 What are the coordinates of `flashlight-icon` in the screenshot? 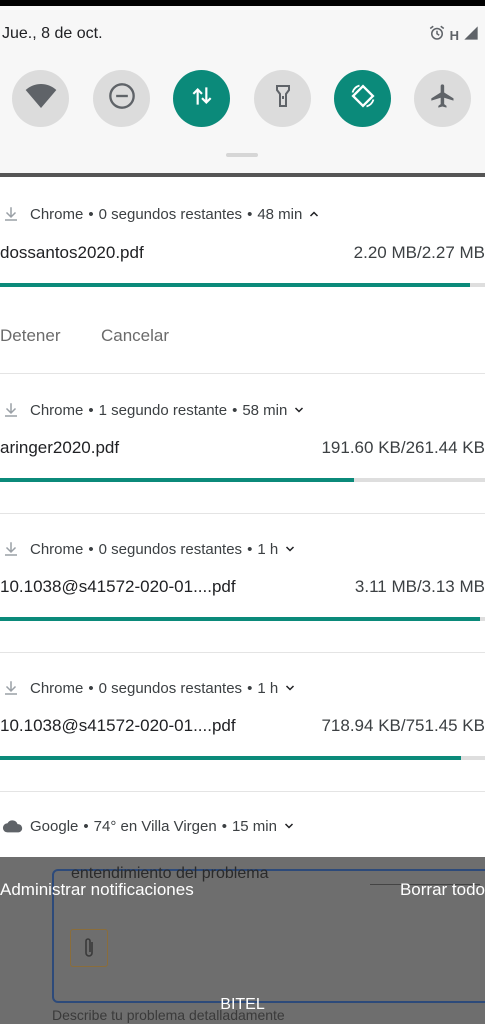 It's located at (283, 98).